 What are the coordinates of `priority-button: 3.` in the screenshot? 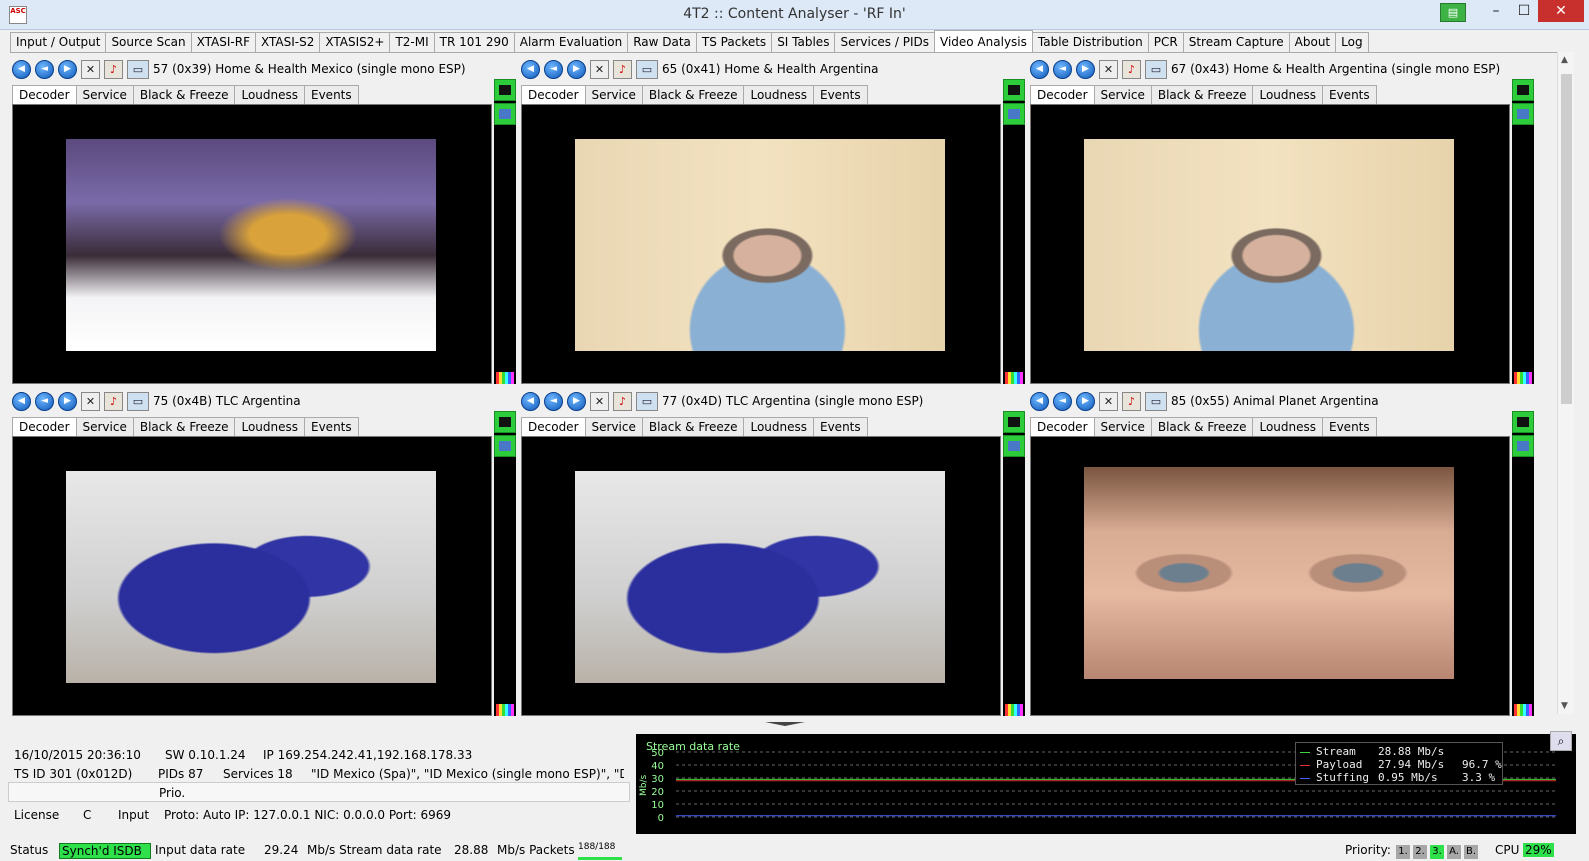 It's located at (1437, 852).